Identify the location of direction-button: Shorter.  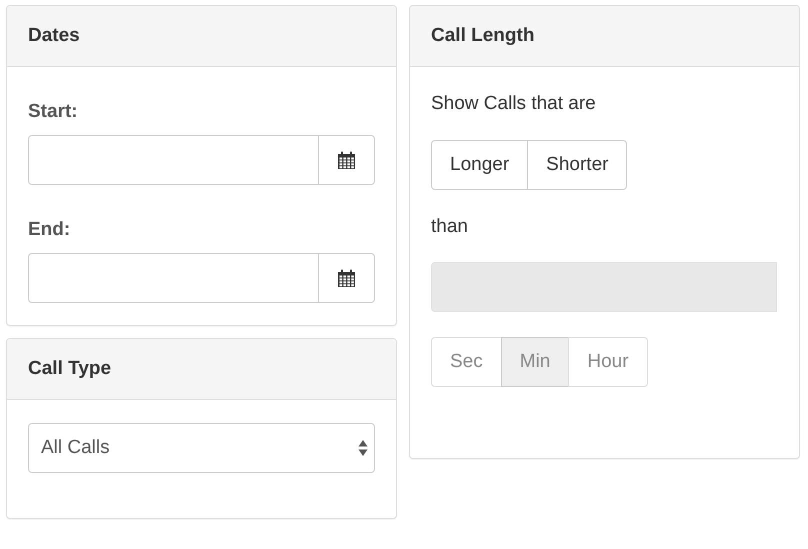
(577, 165).